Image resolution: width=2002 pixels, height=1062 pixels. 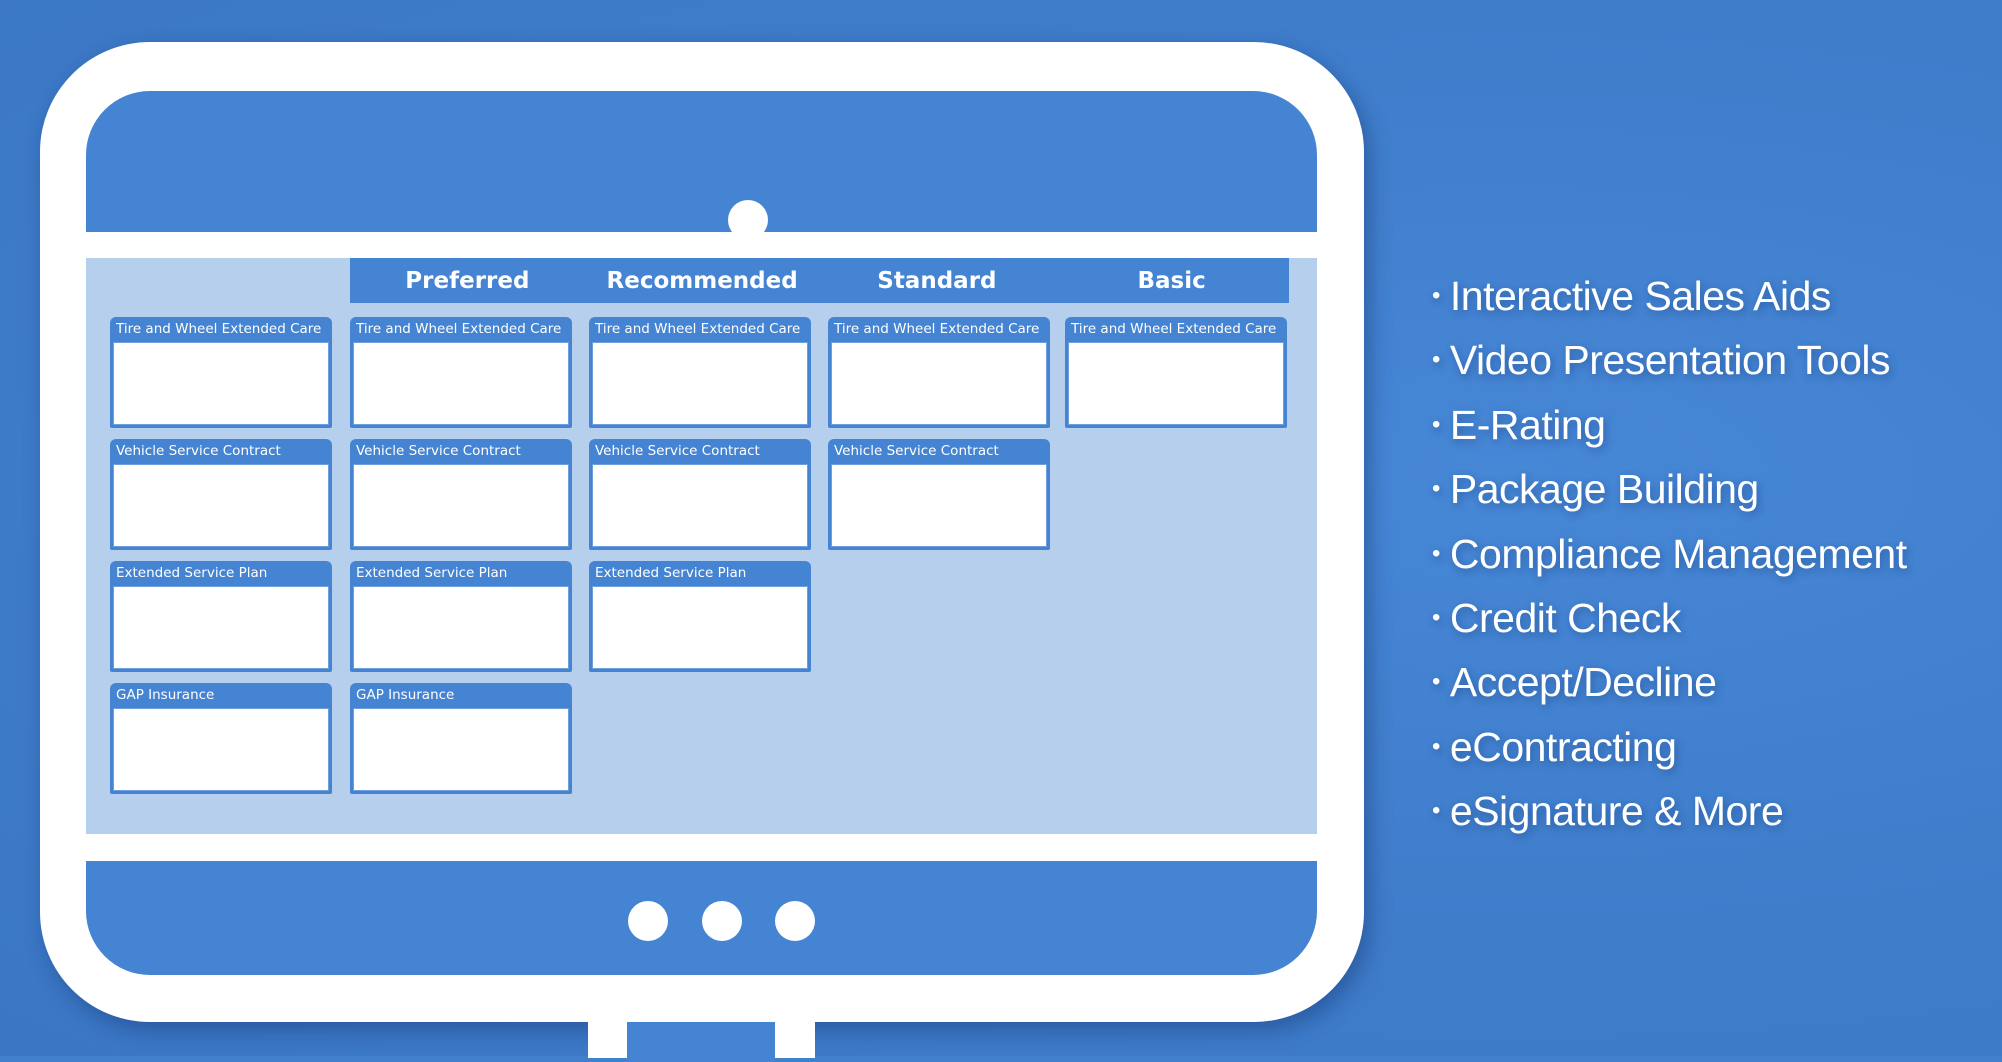 What do you see at coordinates (748, 220) in the screenshot?
I see `camera-icon` at bounding box center [748, 220].